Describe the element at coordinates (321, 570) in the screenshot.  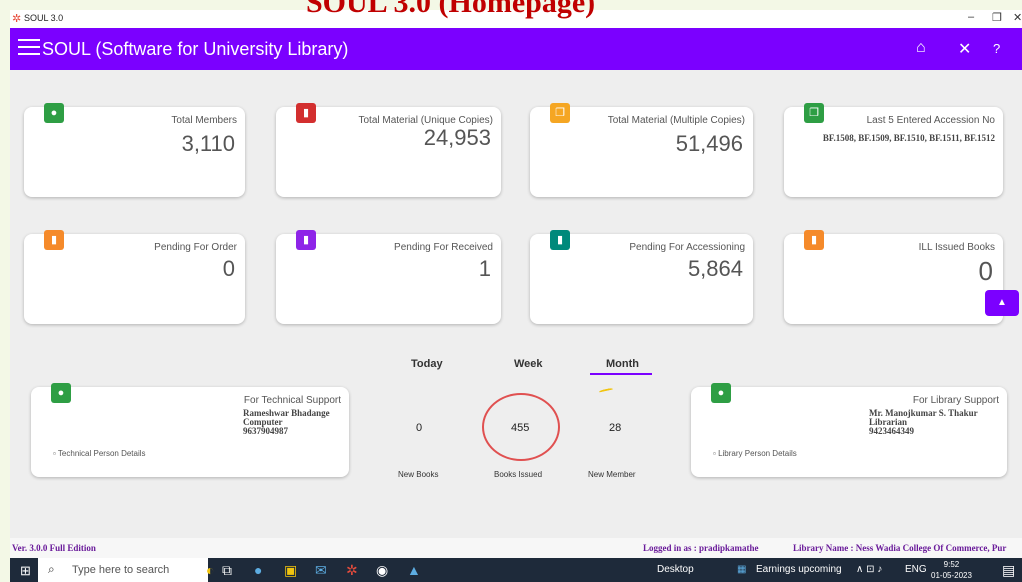
I see `mail-icon: ✉` at that location.